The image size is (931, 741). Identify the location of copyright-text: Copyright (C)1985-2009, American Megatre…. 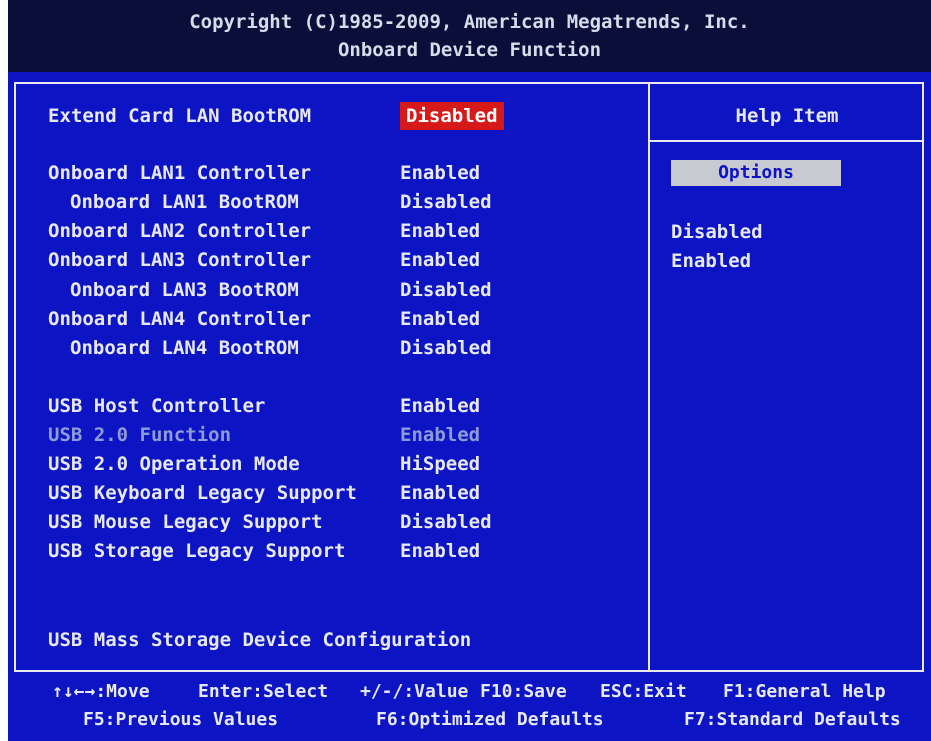
(469, 22).